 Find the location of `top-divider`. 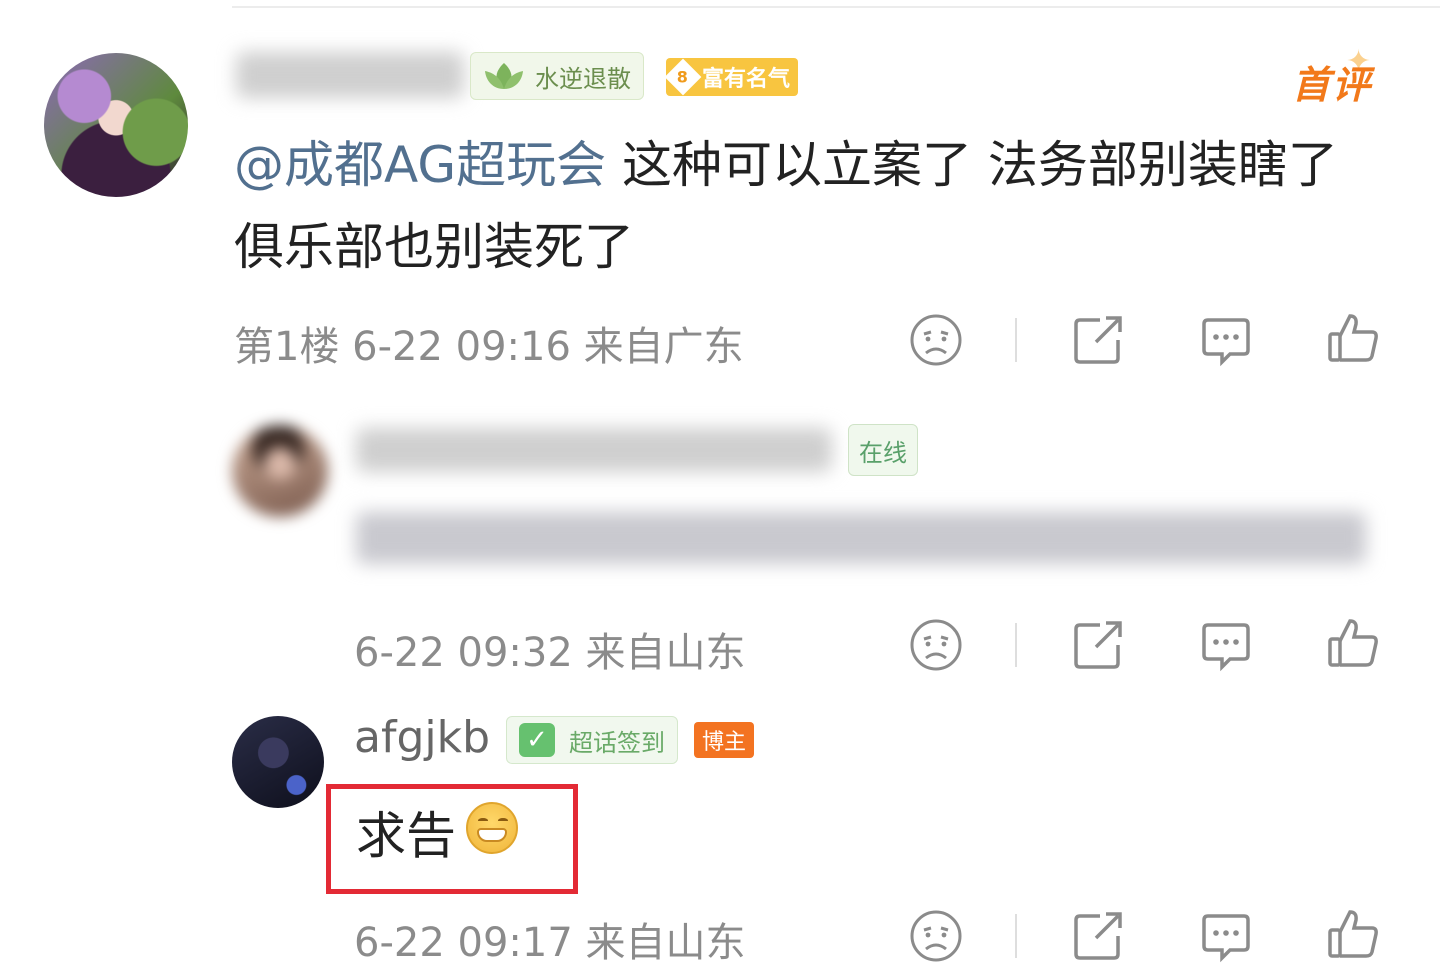

top-divider is located at coordinates (836, 7).